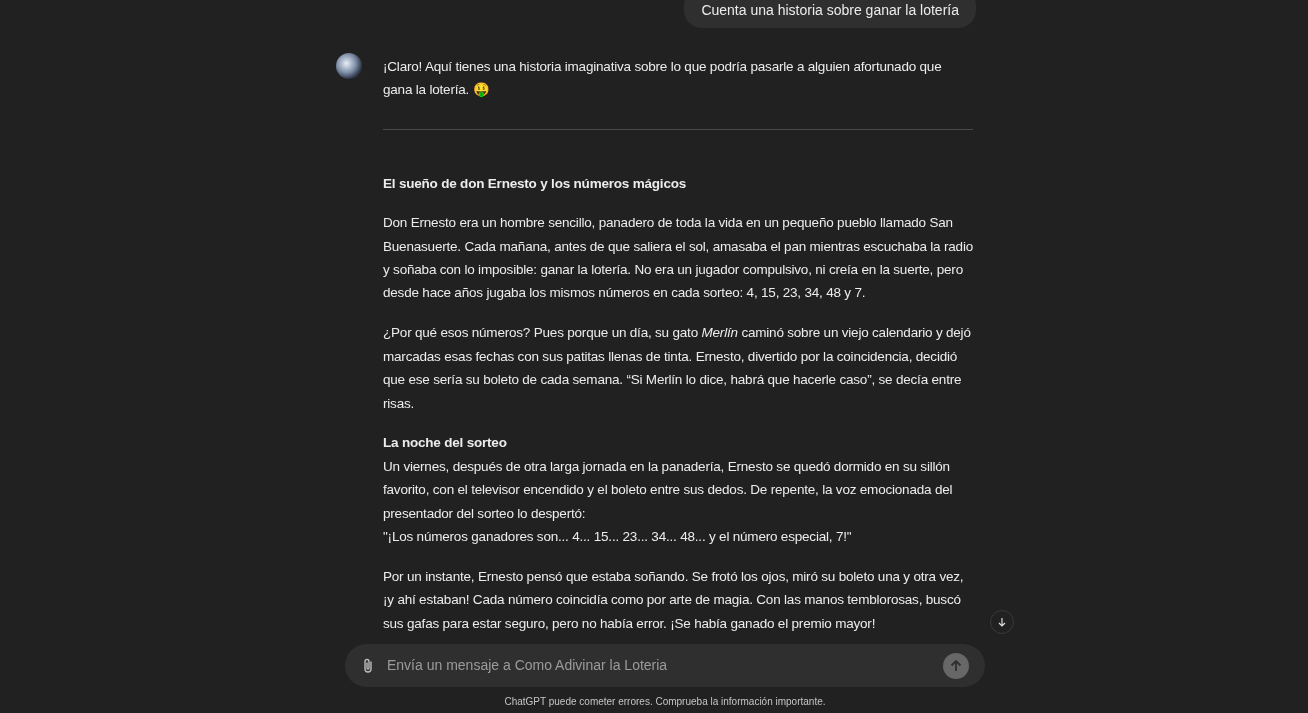  What do you see at coordinates (618, 537) in the screenshot?
I see `paragraph: "¡Los números ganadores son... 4... 15... 23... 34... 48... y el número especial, 7!"` at bounding box center [618, 537].